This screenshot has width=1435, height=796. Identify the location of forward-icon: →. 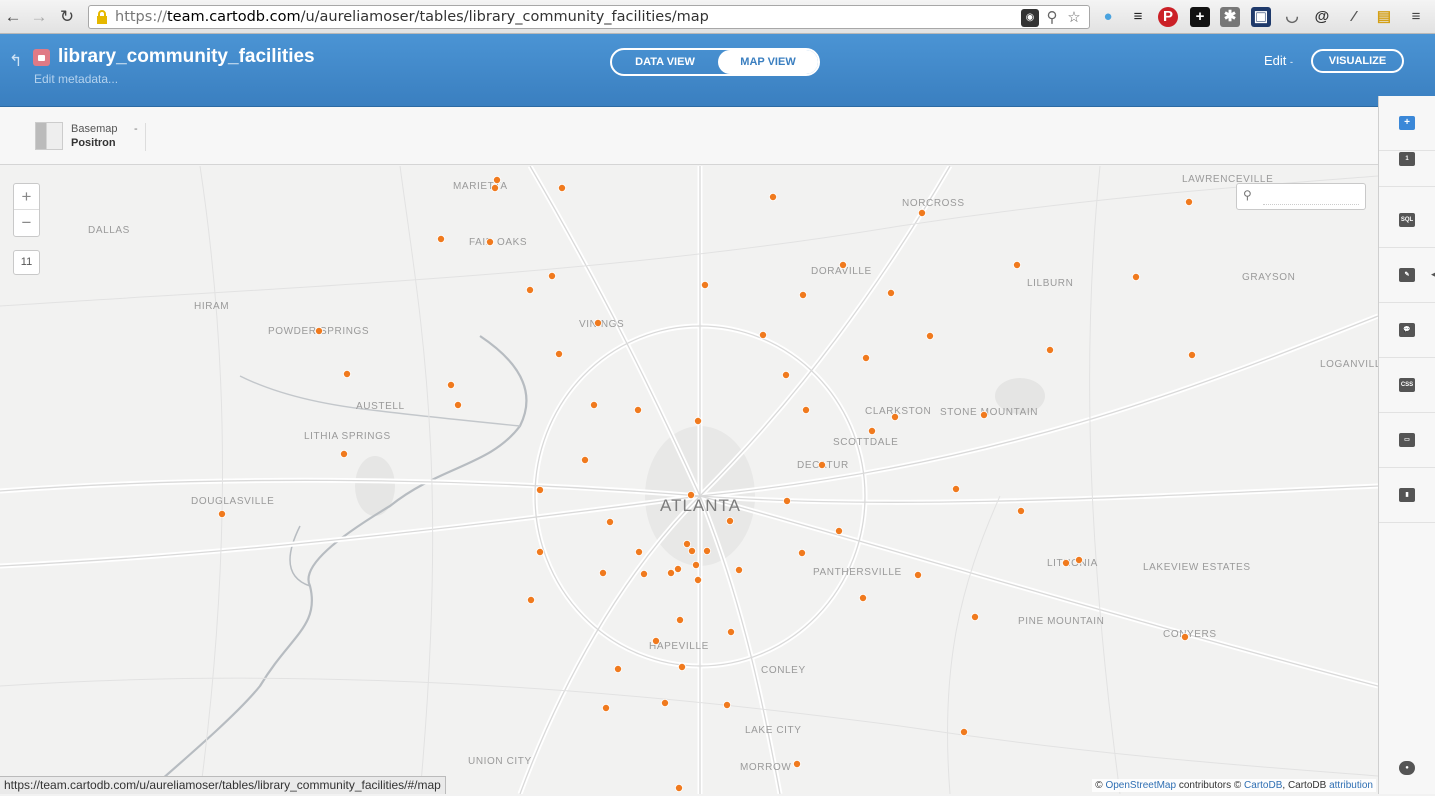
(39, 17).